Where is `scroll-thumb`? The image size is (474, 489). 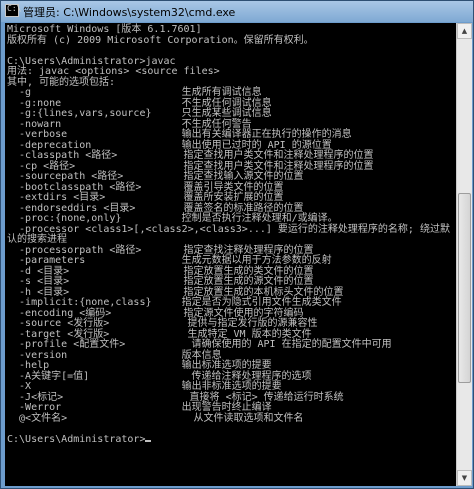 scroll-thumb is located at coordinates (464, 288).